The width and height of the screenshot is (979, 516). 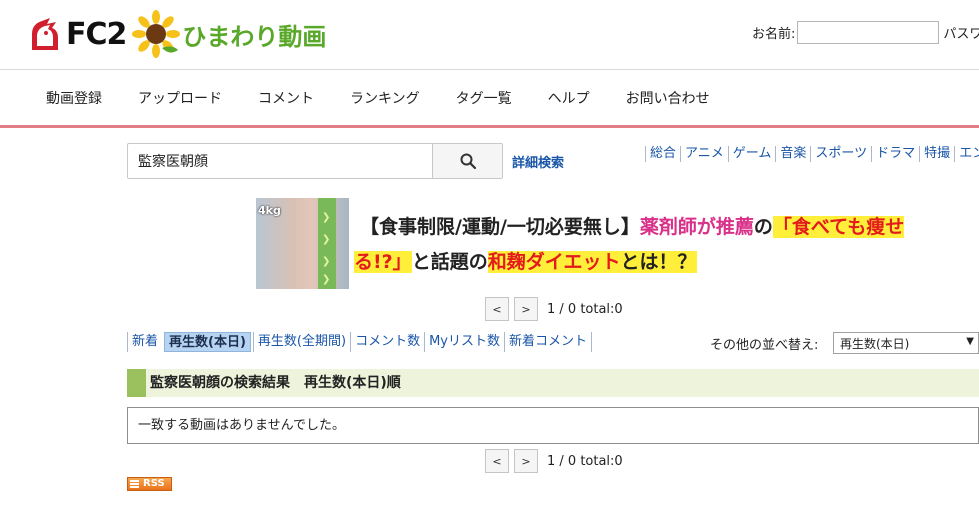 What do you see at coordinates (792, 154) in the screenshot?
I see `category-link-music: 音楽` at bounding box center [792, 154].